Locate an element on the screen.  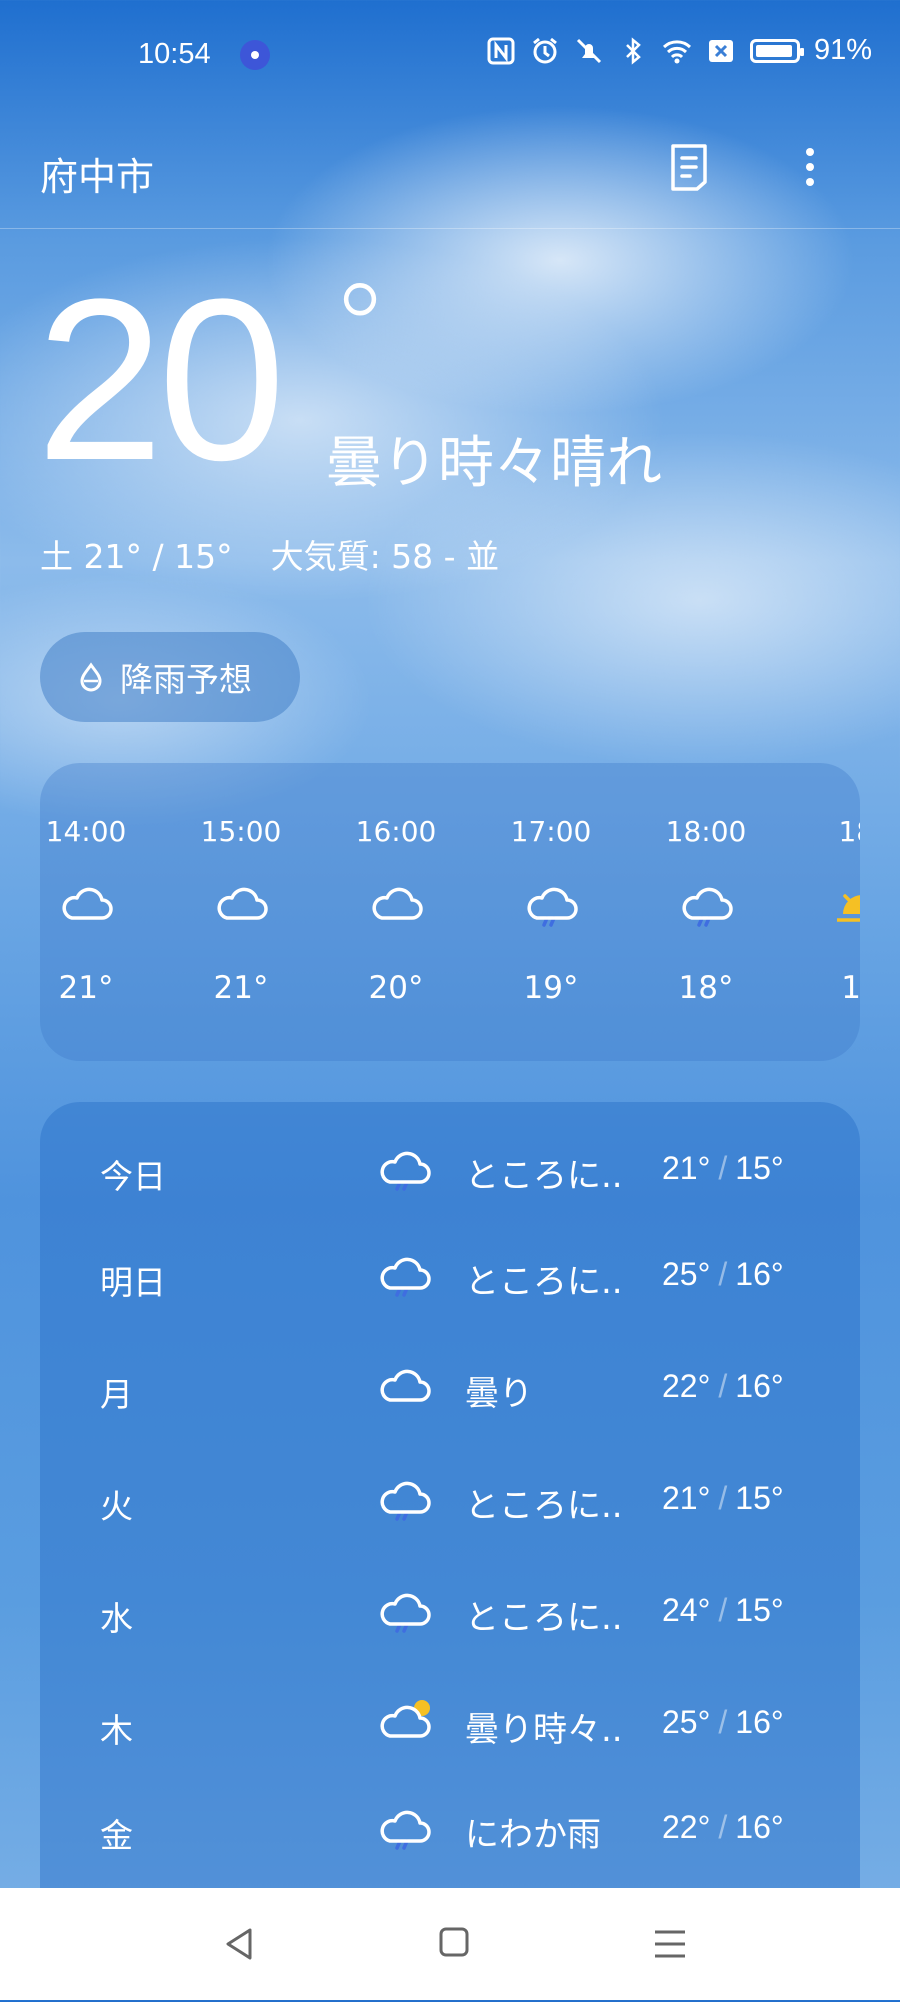
day-temperature: 24°/15° is located at coordinates (723, 1610).